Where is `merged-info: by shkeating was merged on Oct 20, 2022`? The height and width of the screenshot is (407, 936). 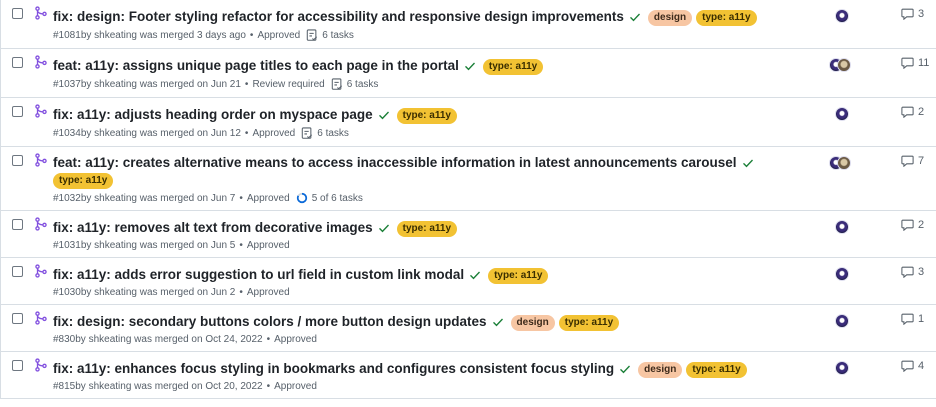
merged-info: by shkeating was merged on Oct 20, 2022 is located at coordinates (169, 386).